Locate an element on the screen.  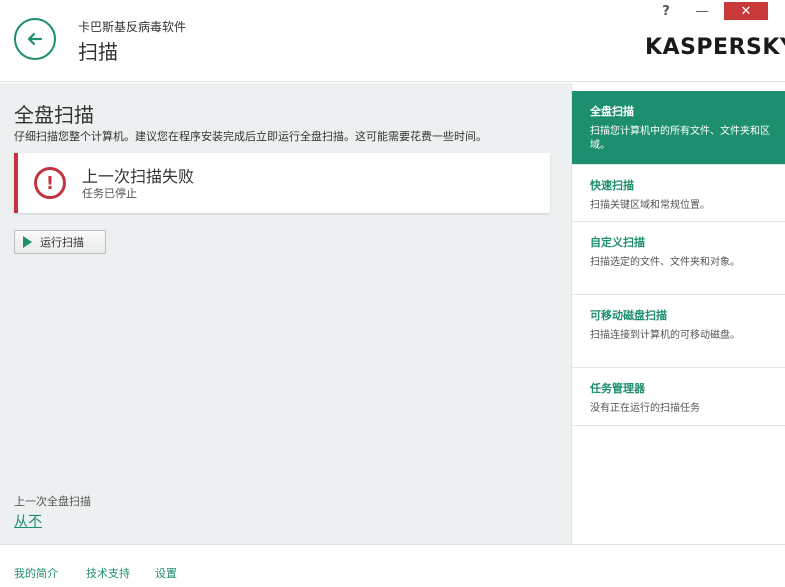
run-scan-label: 运行扫描 is located at coordinates (62, 242).